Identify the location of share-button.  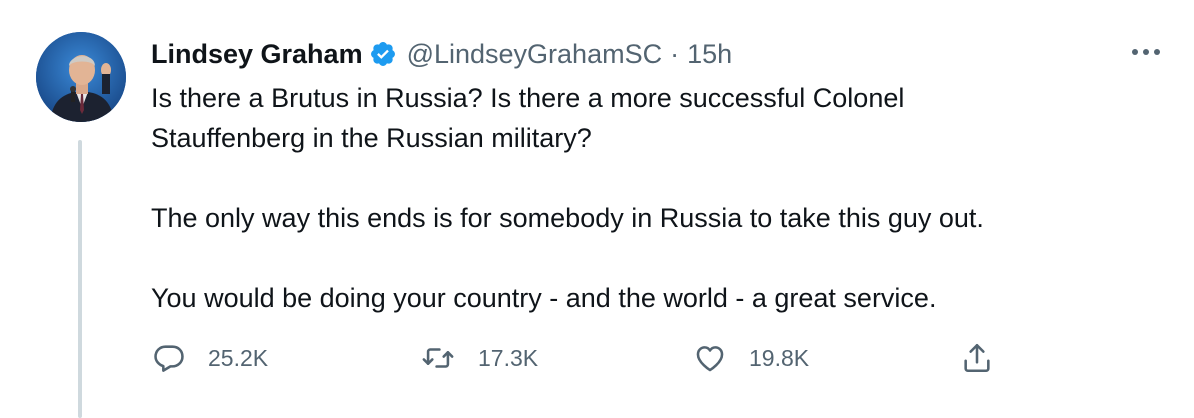
(977, 358).